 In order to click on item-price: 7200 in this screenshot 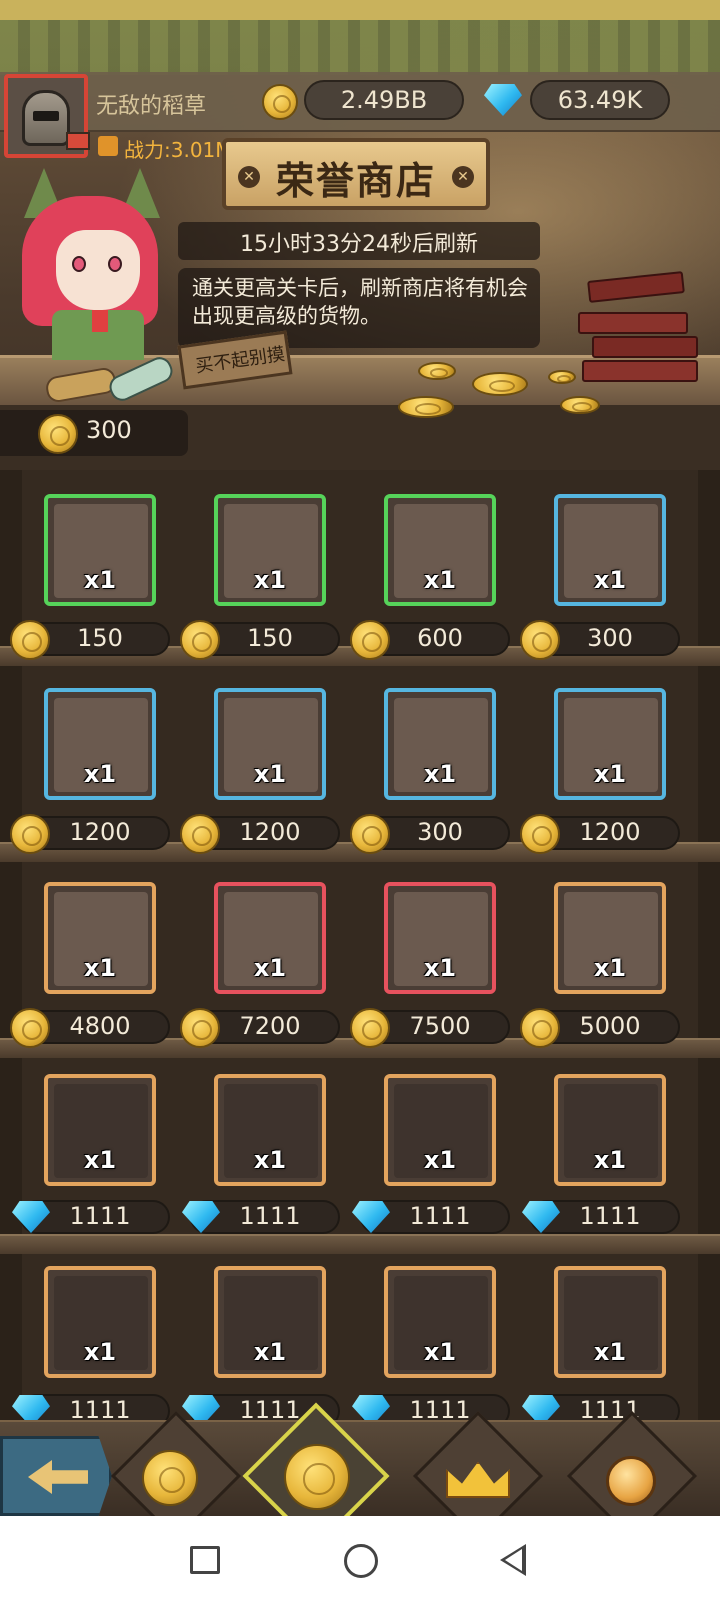, I will do `click(270, 1026)`.